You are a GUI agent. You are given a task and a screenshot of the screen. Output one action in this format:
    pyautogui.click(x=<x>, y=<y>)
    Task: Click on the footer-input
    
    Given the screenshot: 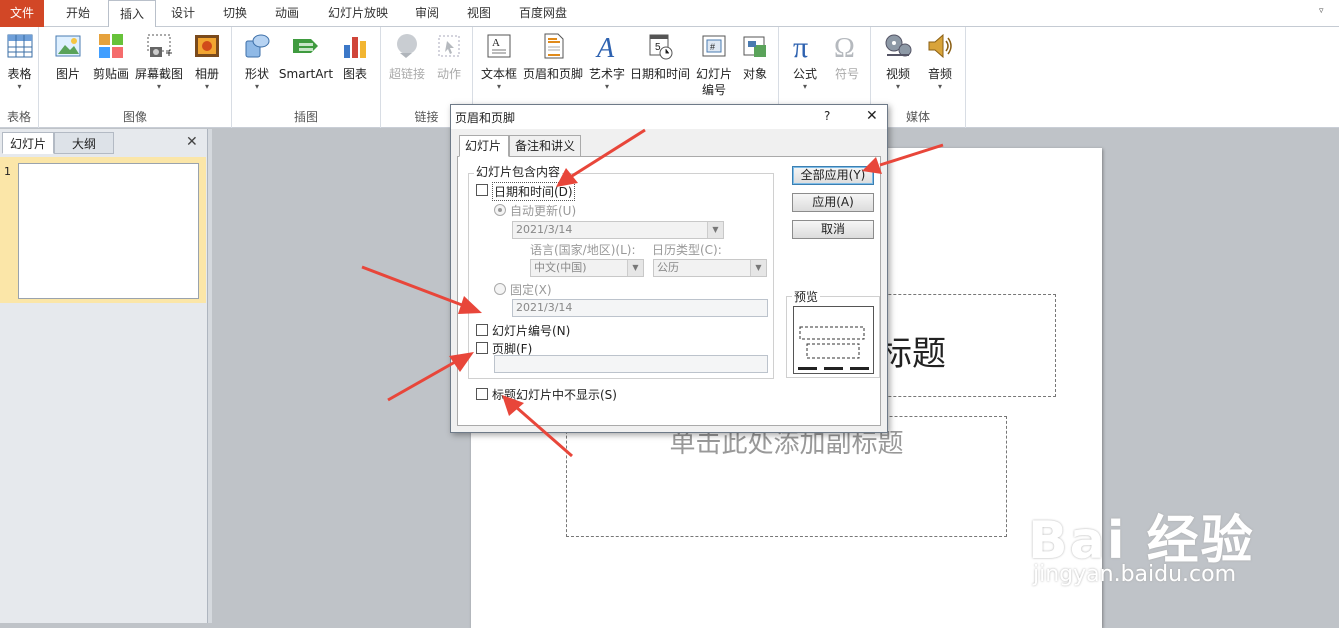 What is the action you would take?
    pyautogui.click(x=631, y=364)
    